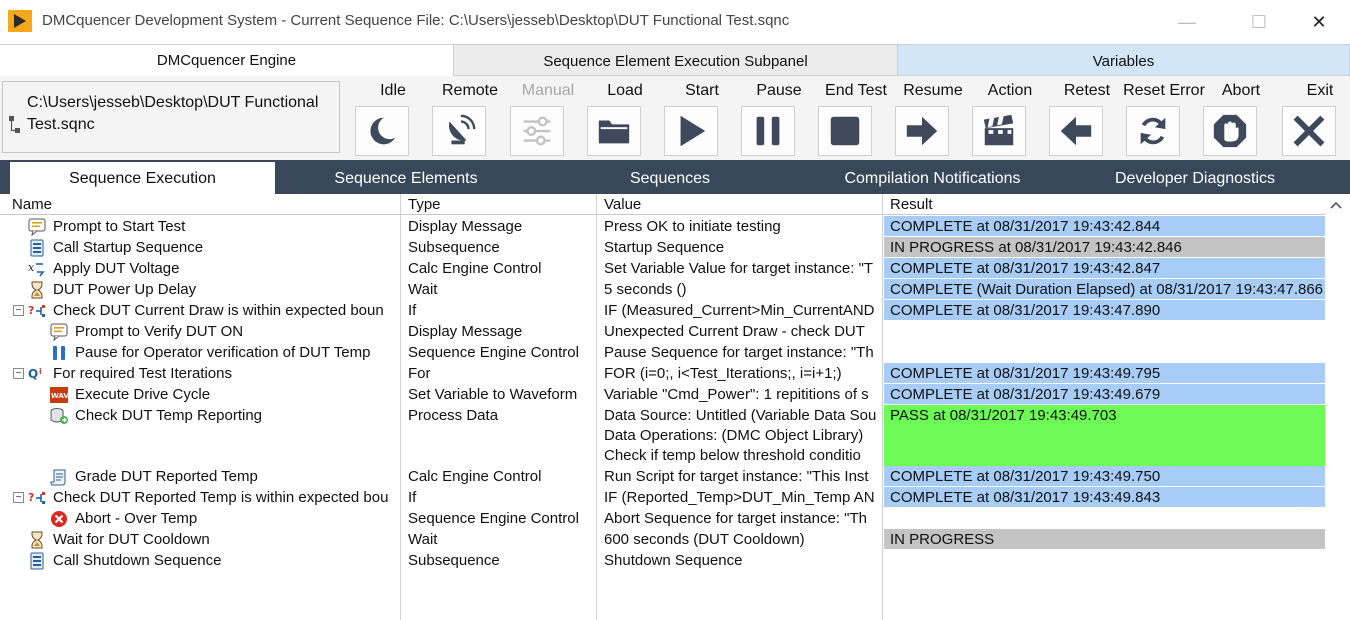 Image resolution: width=1350 pixels, height=620 pixels. I want to click on start-button, so click(691, 131).